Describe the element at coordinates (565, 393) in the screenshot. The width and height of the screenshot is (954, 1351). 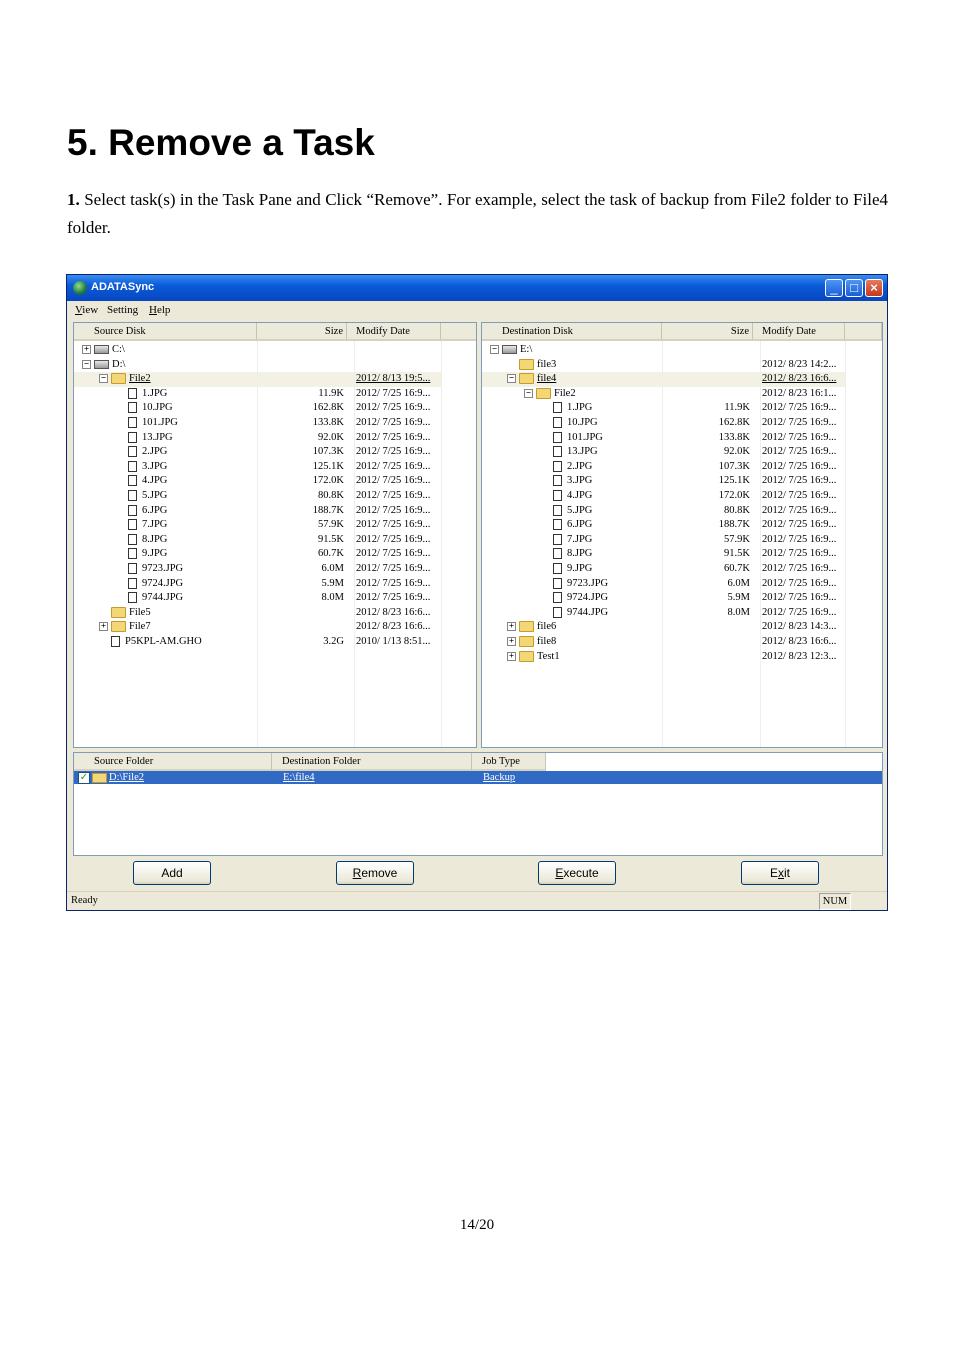
I see `tree-item-label: File2` at that location.